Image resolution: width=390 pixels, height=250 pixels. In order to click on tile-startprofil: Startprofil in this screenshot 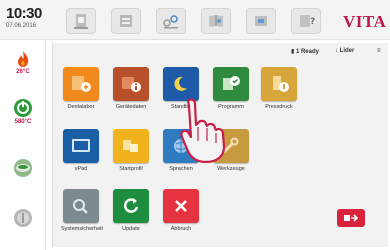, I will do `click(131, 150)`.